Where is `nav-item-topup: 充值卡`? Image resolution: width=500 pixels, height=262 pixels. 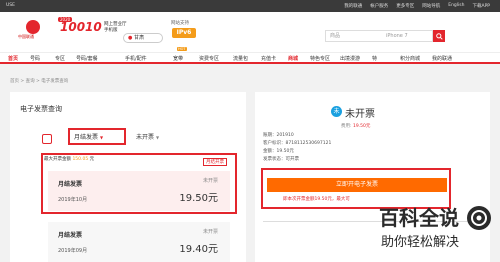 nav-item-topup: 充值卡 is located at coordinates (268, 58).